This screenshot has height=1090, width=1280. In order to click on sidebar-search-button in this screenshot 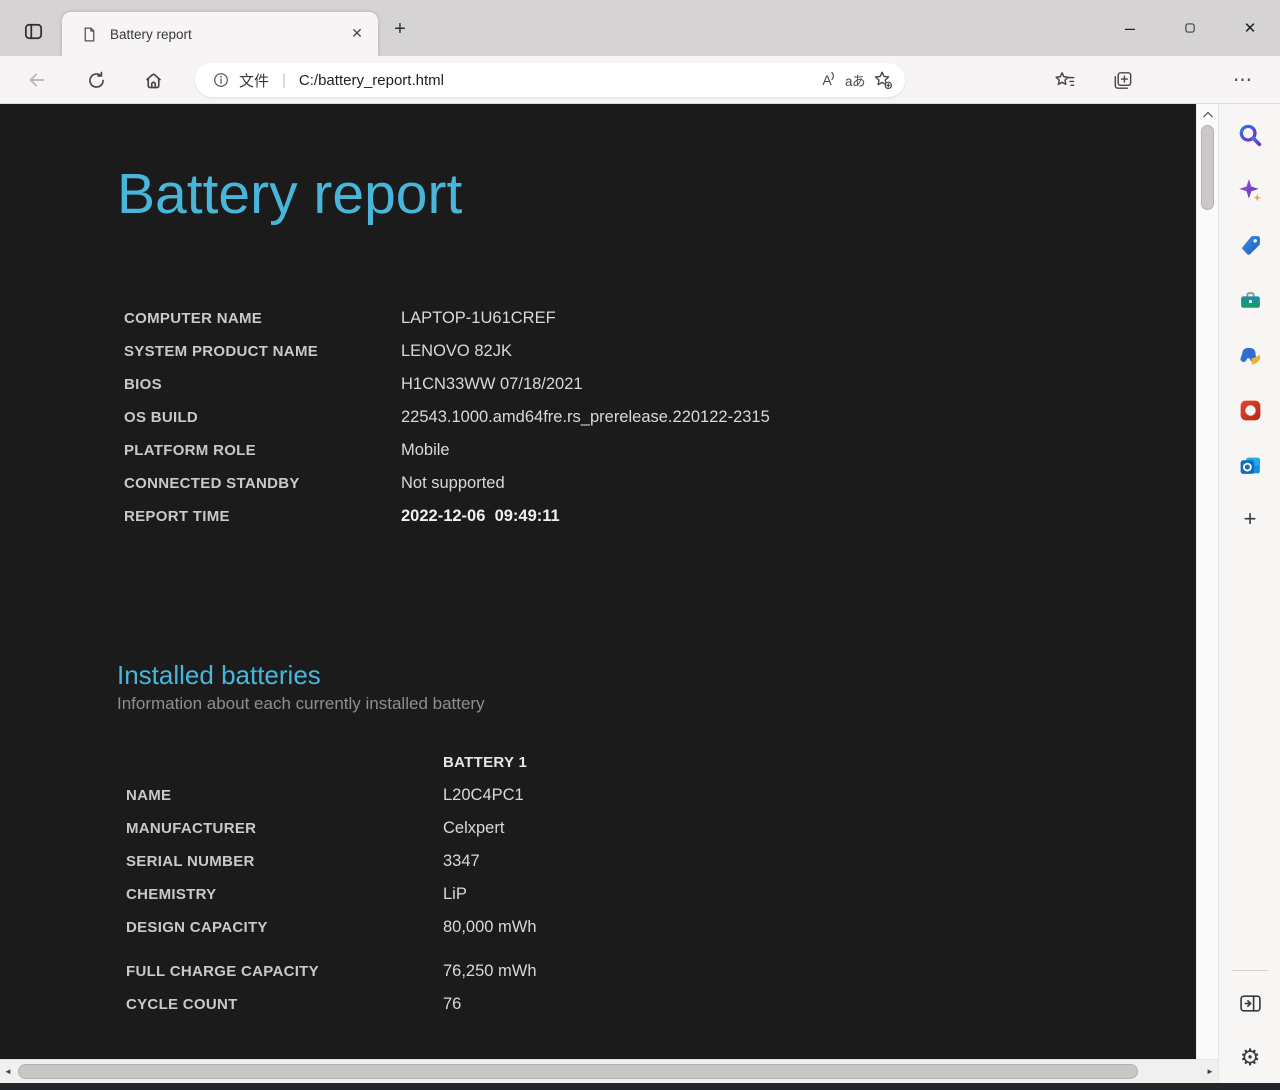, I will do `click(1250, 135)`.